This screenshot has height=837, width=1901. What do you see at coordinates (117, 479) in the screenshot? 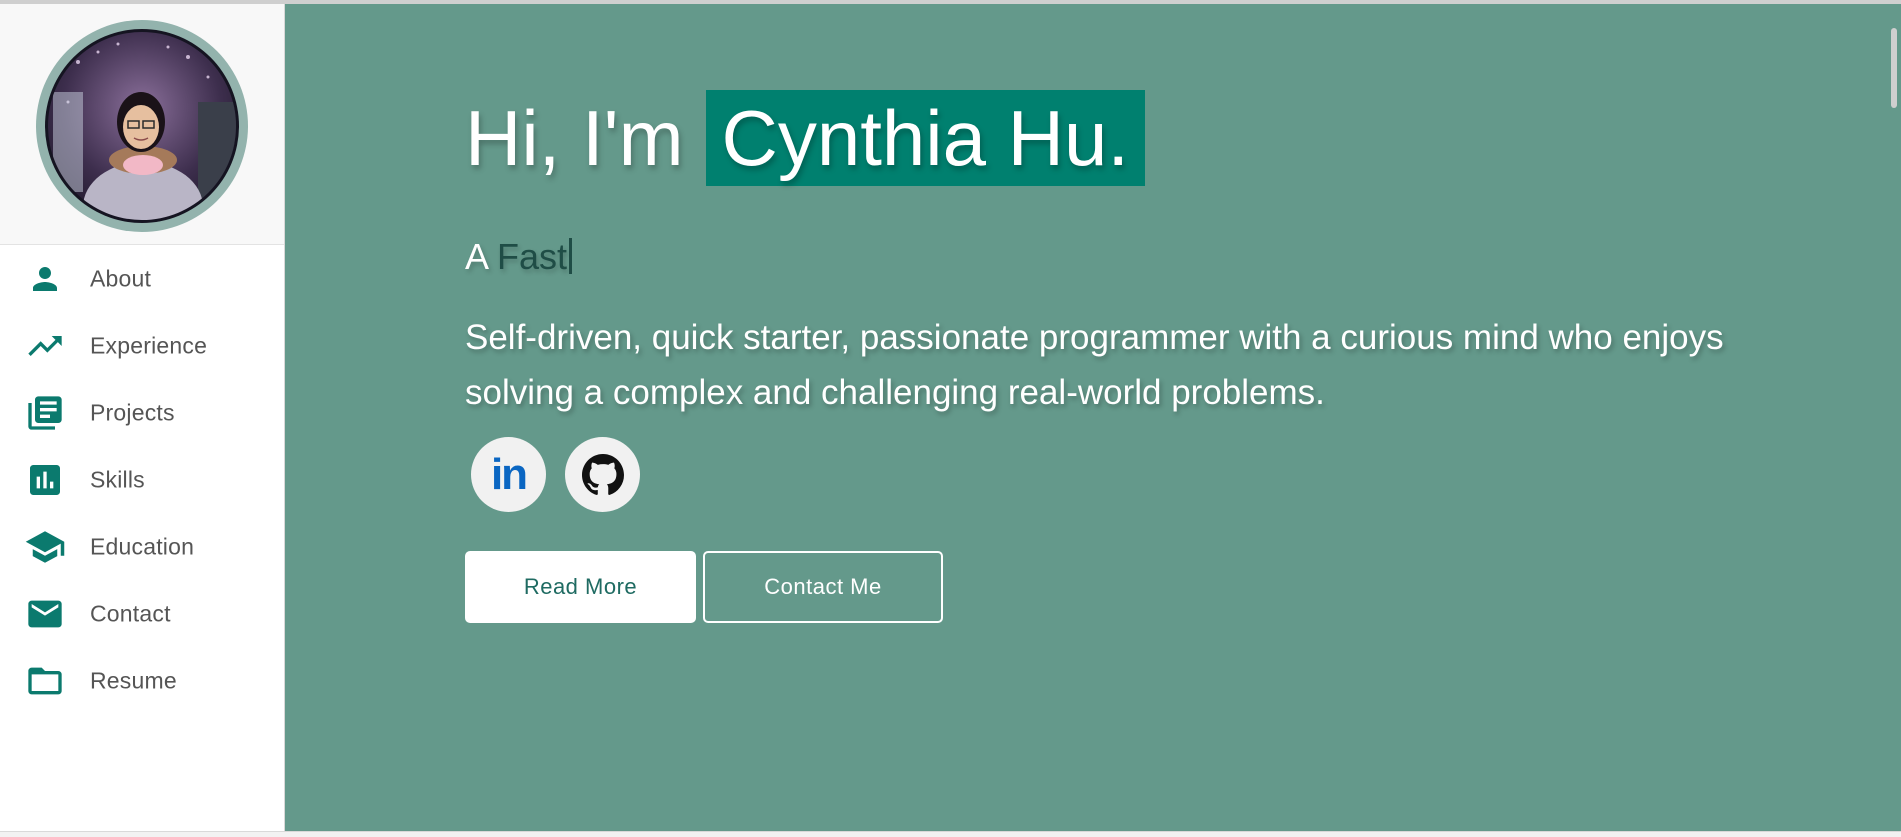
I see `sidebar-item-label: Skills` at bounding box center [117, 479].